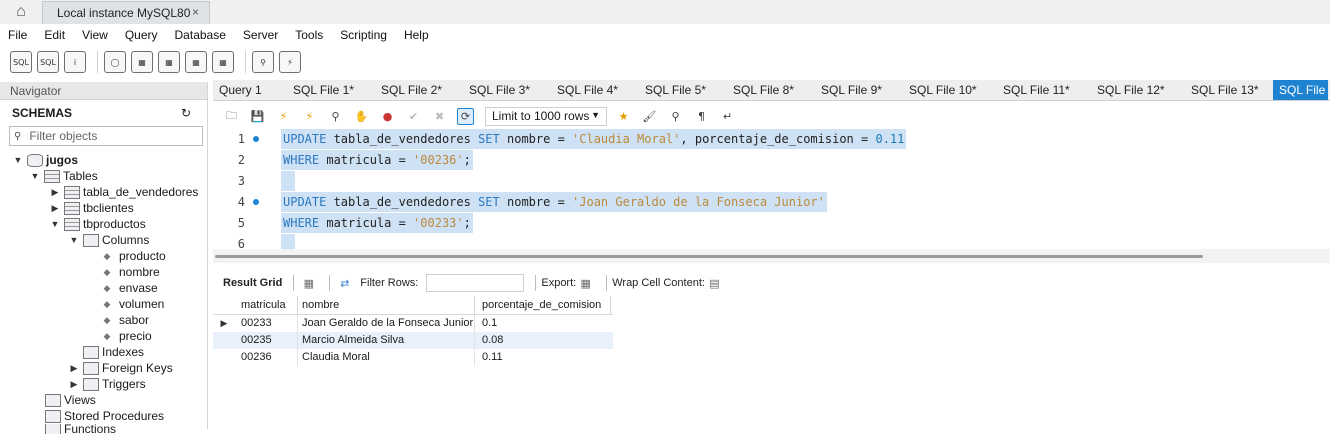 This screenshot has height=434, width=1330. Describe the element at coordinates (308, 283) in the screenshot. I see `grid-view-icon: ▦` at that location.